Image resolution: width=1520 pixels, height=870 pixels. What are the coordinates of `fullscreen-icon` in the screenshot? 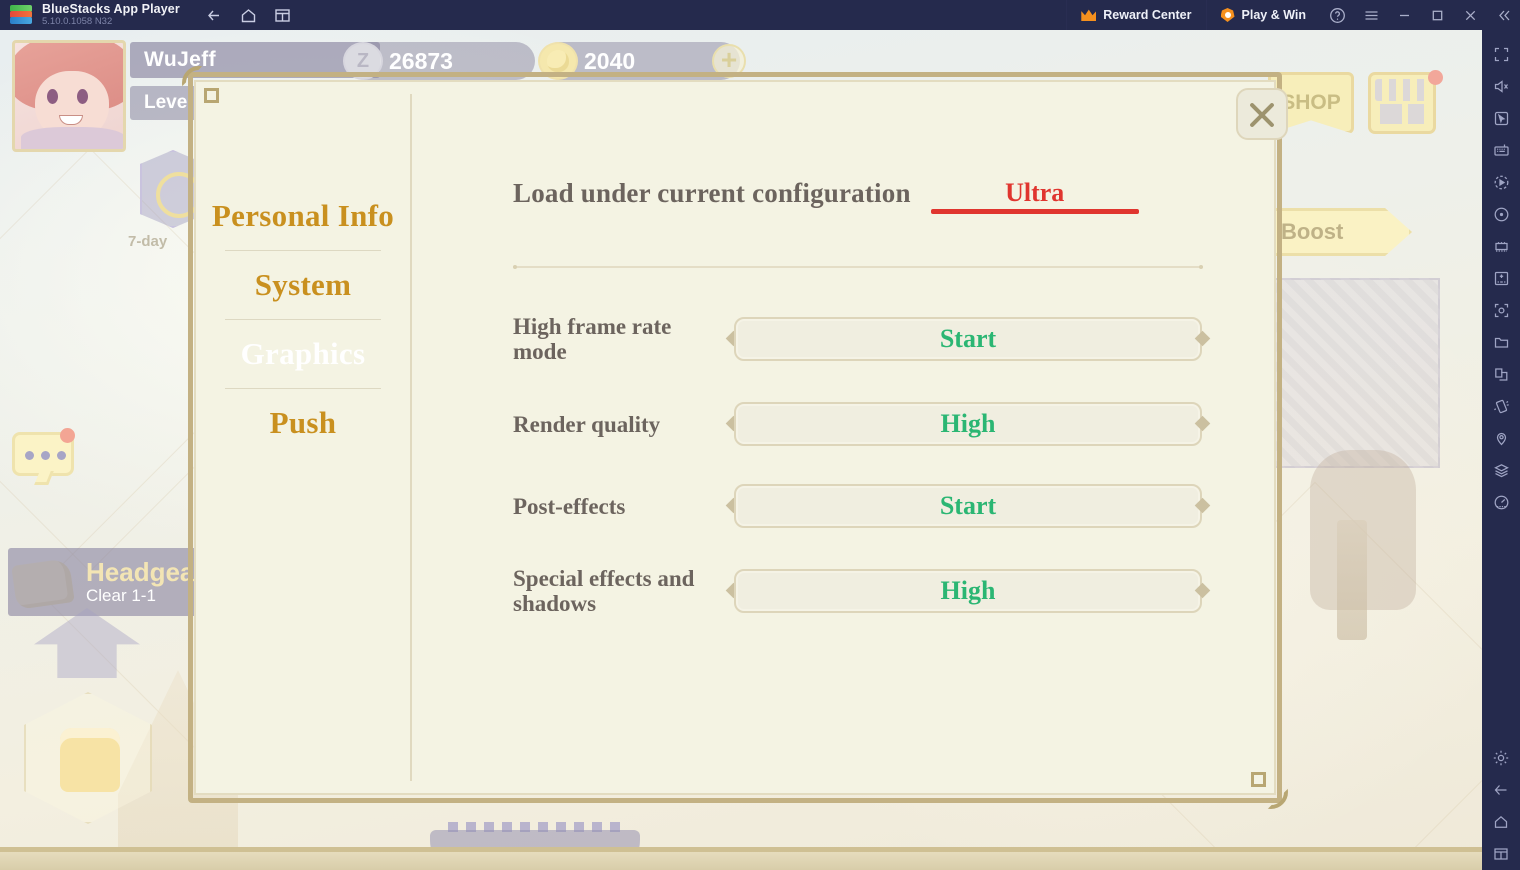 It's located at (1501, 54).